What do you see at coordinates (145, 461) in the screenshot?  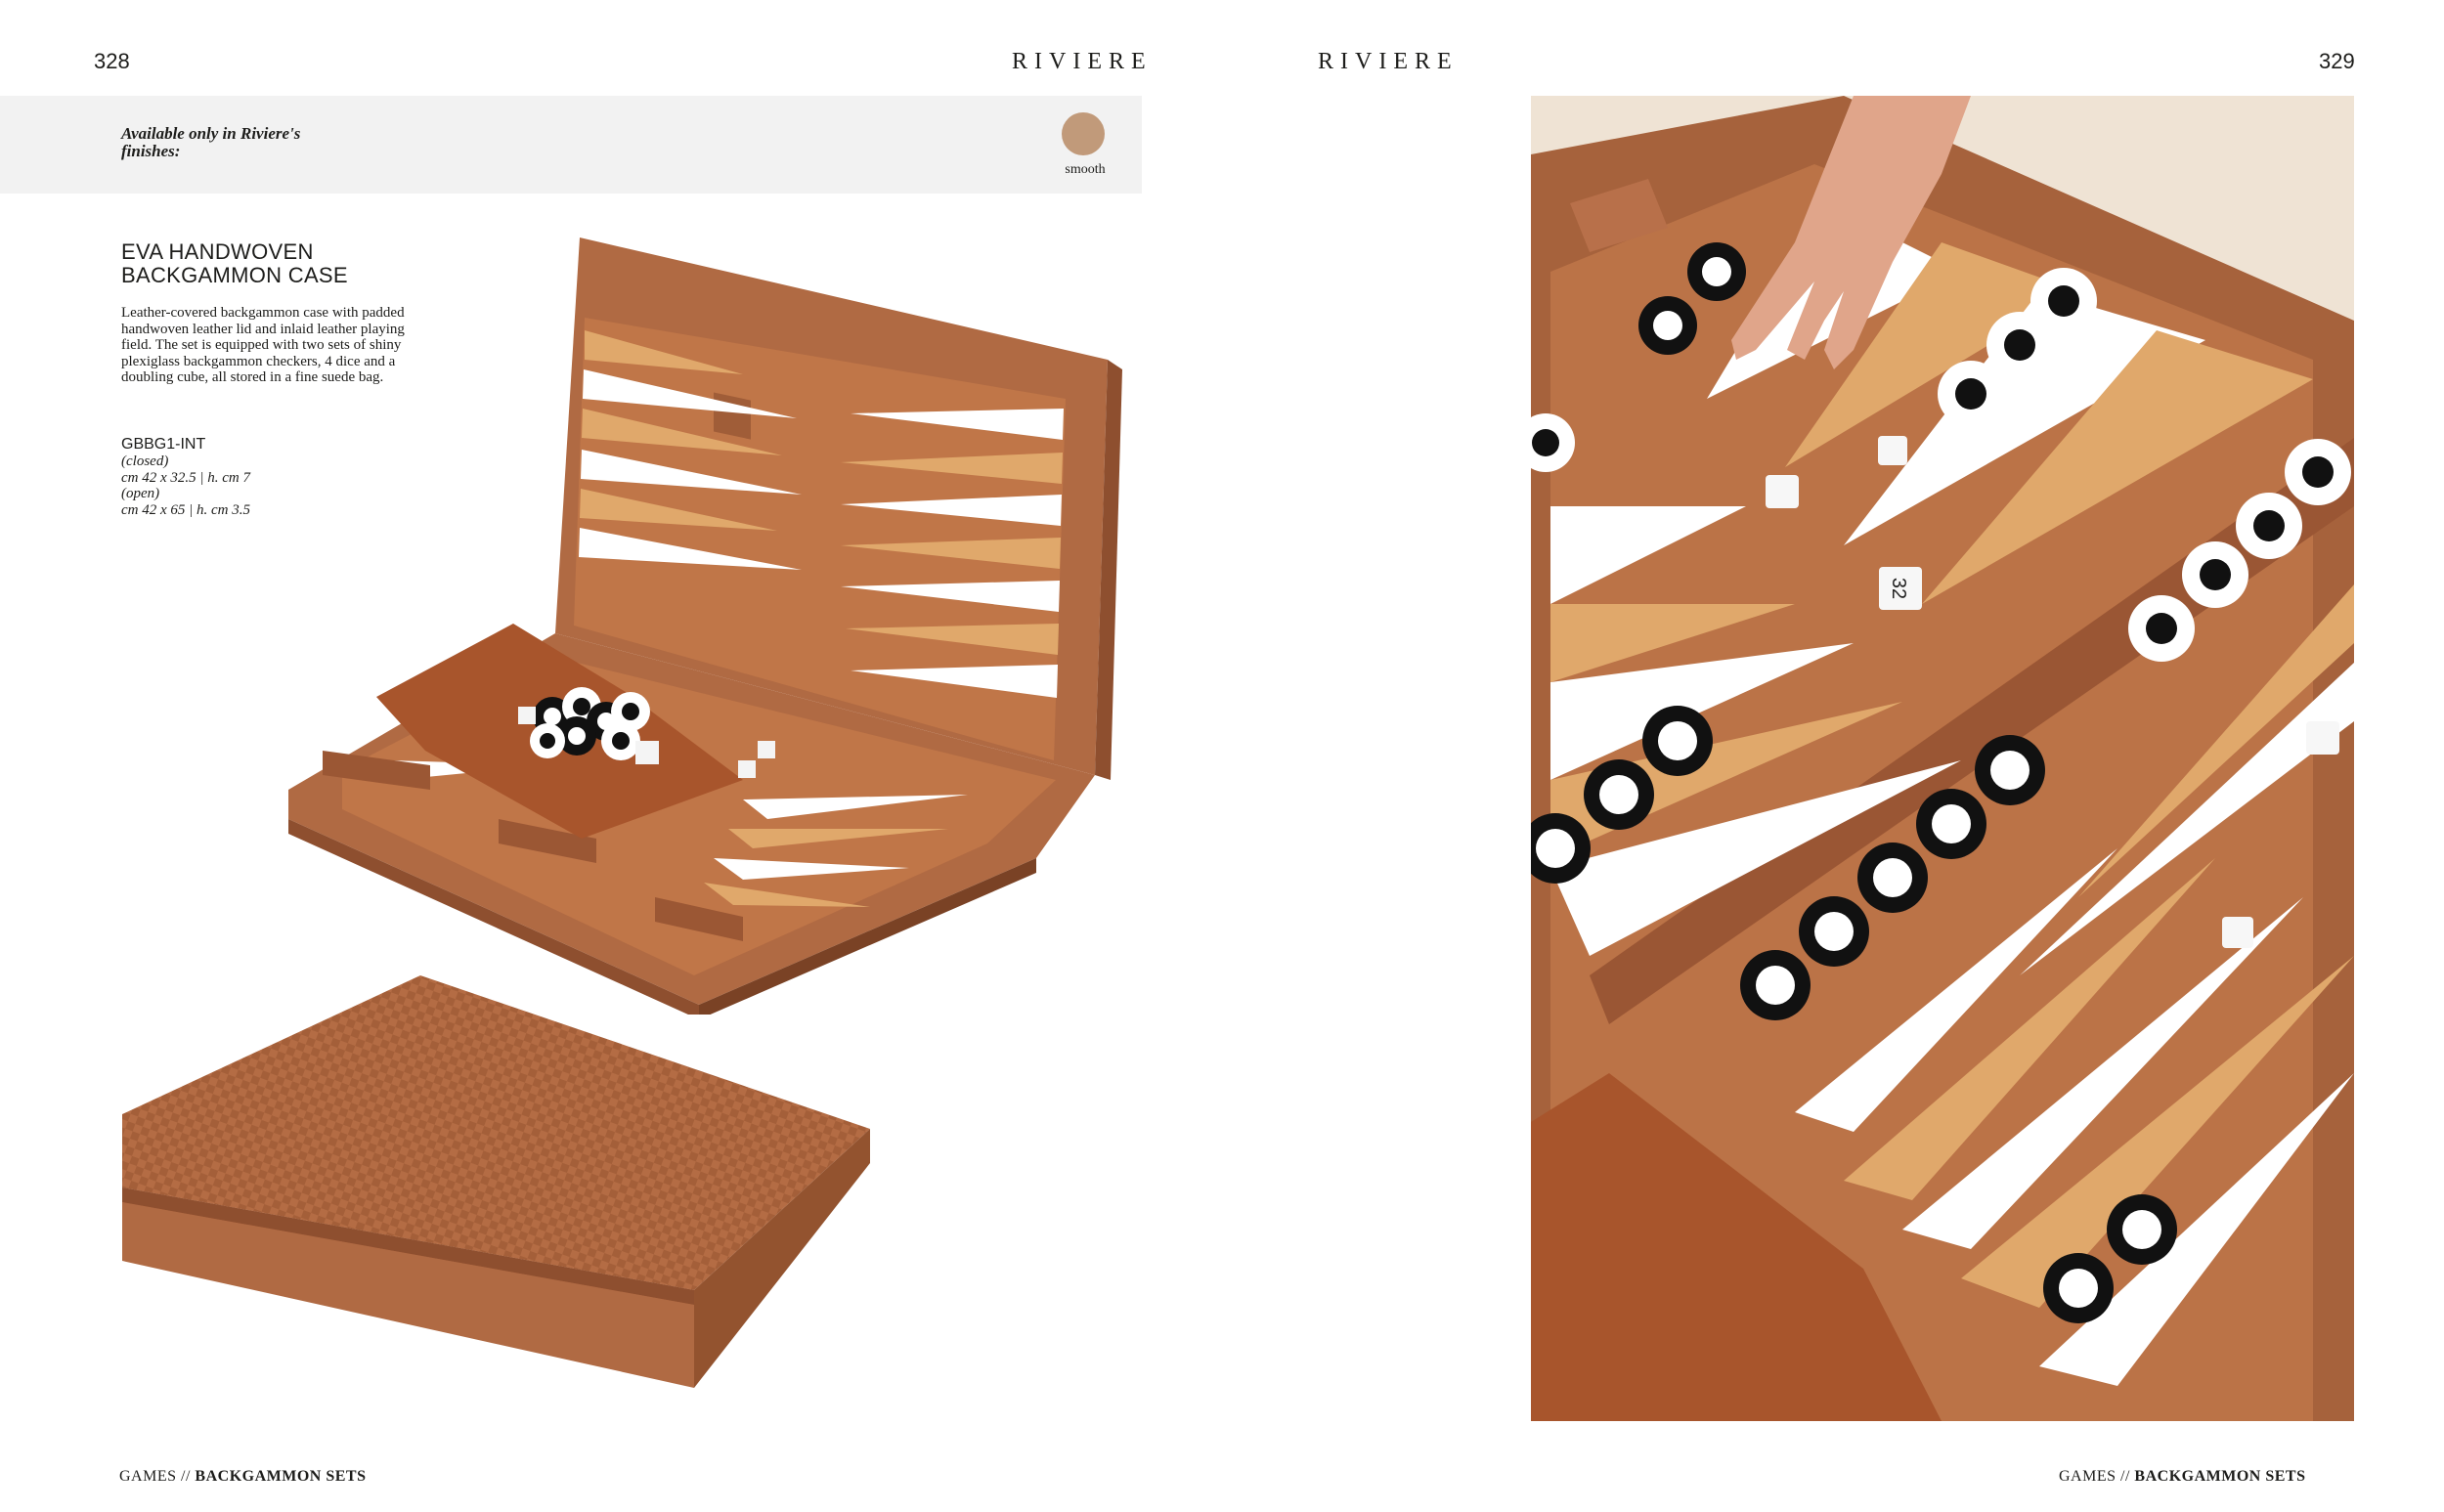 I see `closed-label: (closed)` at bounding box center [145, 461].